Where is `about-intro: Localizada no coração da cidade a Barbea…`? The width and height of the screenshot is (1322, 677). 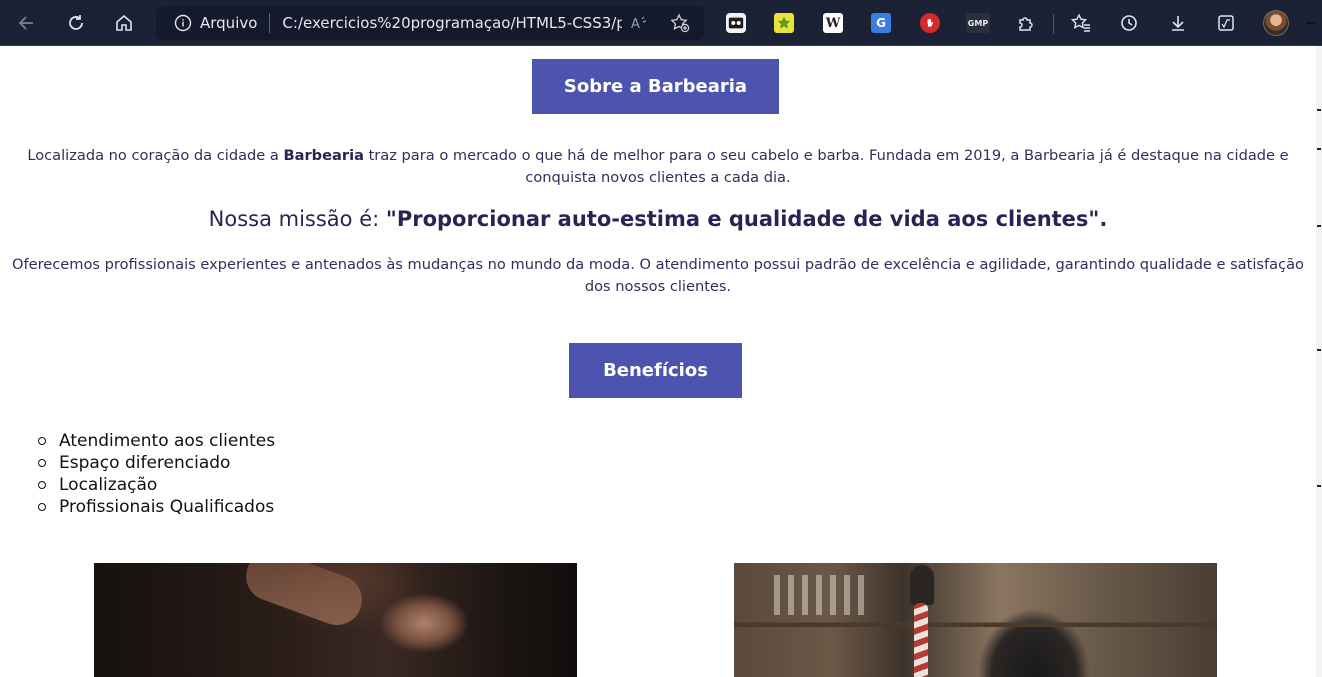
about-intro: Localizada no coração da cidade a Barbea… is located at coordinates (658, 167).